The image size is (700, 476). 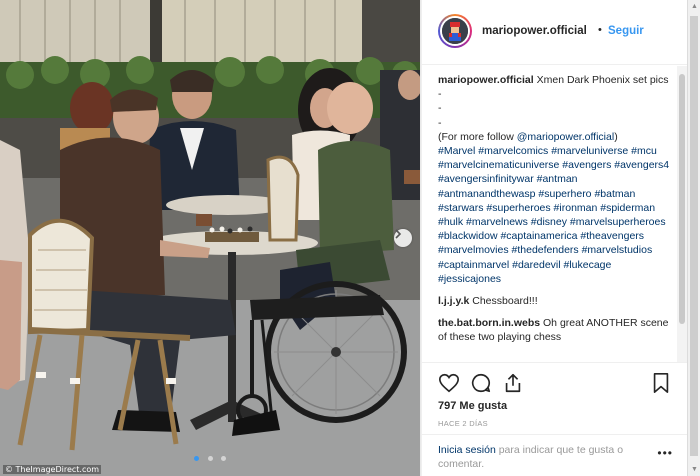 I want to click on comments-scrollbar-thumb, so click(x=682, y=199).